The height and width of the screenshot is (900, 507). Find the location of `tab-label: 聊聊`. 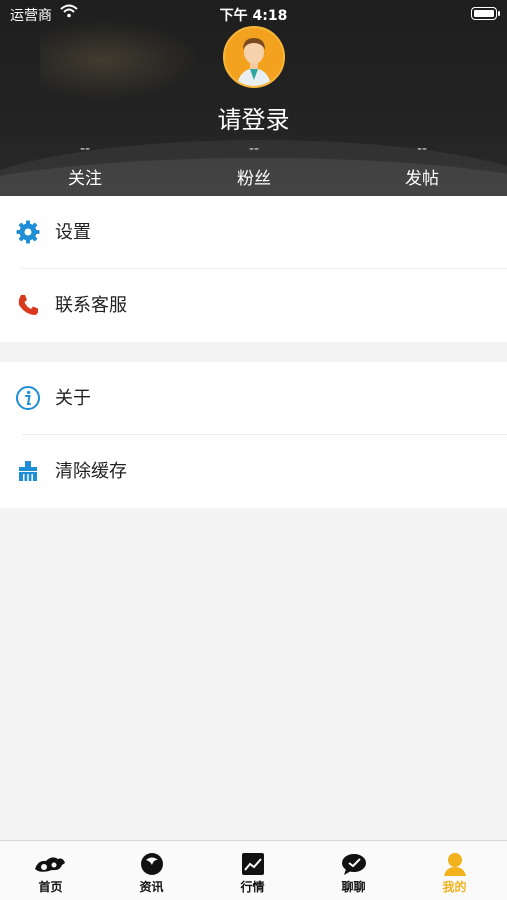

tab-label: 聊聊 is located at coordinates (353, 887).